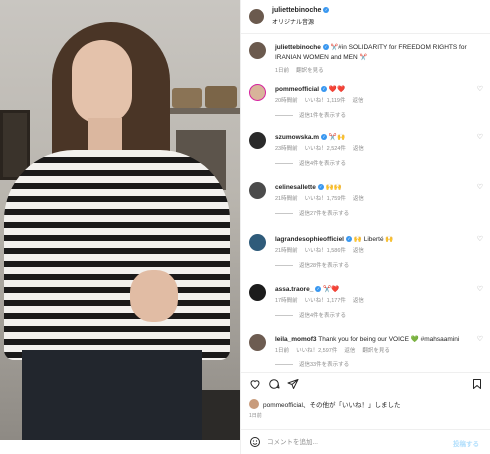 This screenshot has width=490, height=454. I want to click on comment-text: ❤️❤️, so click(337, 89).